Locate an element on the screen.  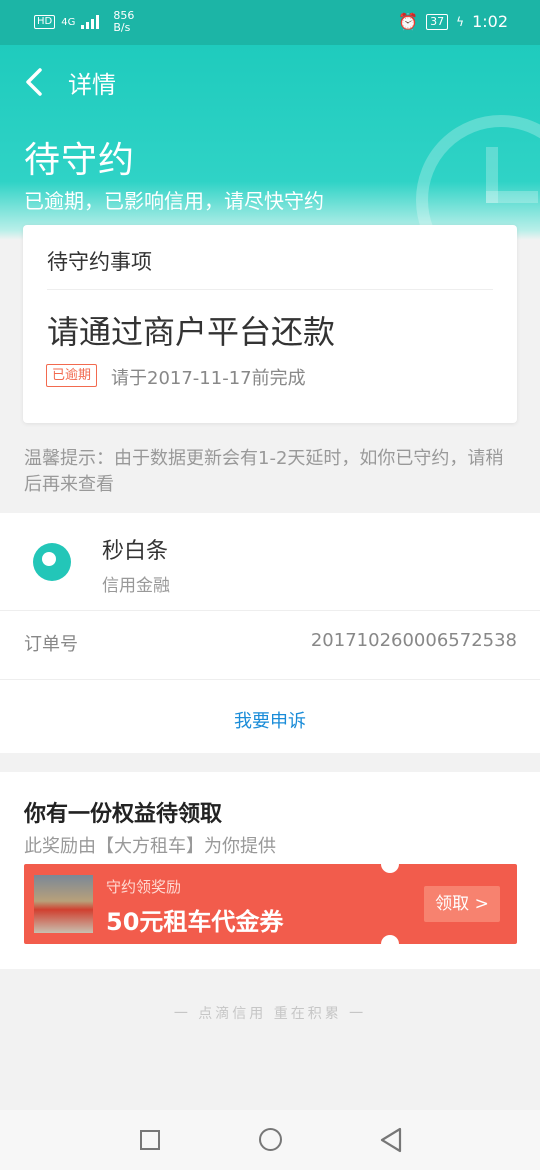
nav-title: 详情 is located at coordinates (92, 85).